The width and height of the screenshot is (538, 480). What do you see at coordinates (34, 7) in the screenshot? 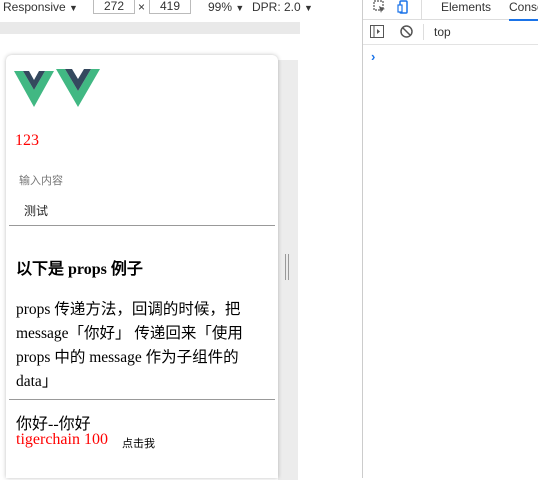
I see `device-label: Responsive` at bounding box center [34, 7].